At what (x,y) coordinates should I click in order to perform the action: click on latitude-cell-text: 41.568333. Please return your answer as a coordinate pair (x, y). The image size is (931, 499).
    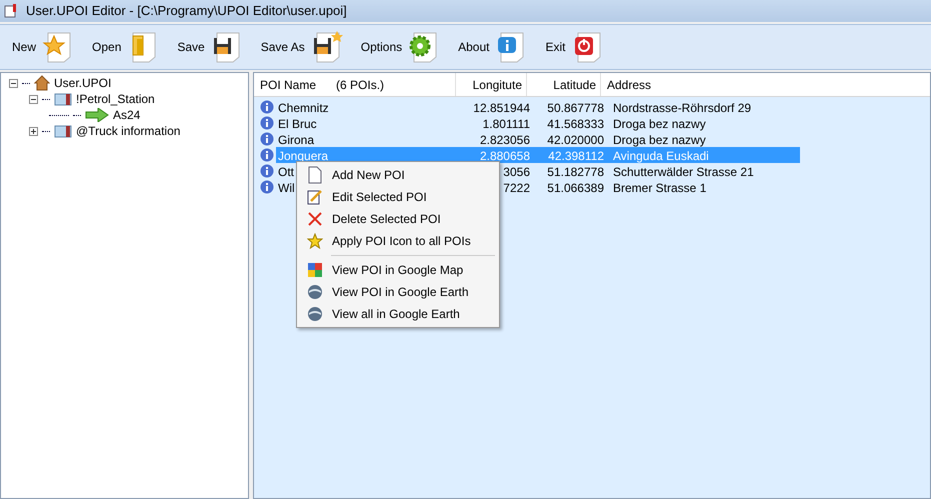
    Looking at the image, I should click on (575, 123).